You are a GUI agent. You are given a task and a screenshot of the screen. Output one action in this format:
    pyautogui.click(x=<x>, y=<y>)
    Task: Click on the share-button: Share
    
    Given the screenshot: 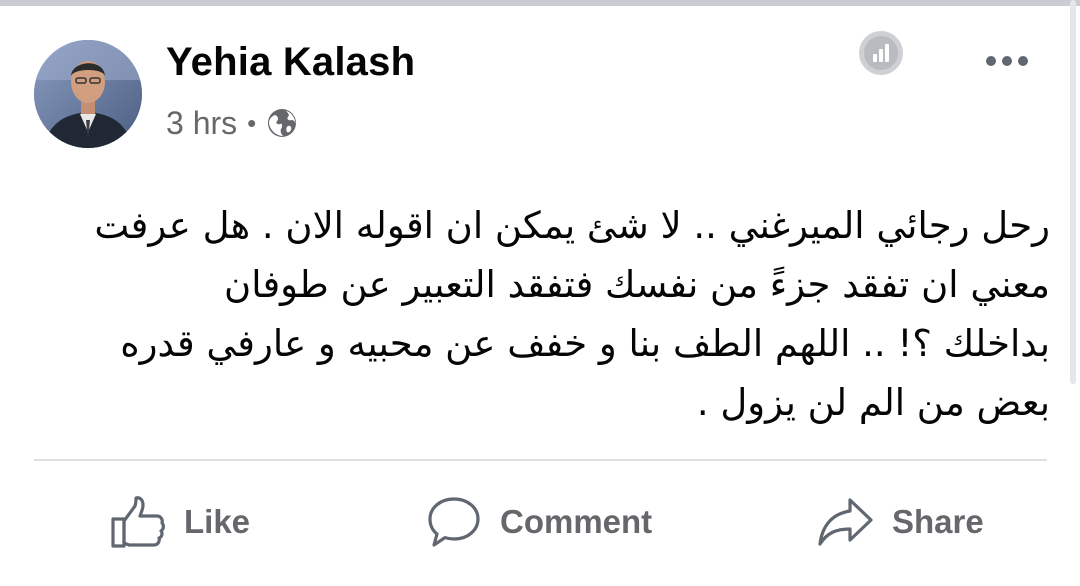 What is the action you would take?
    pyautogui.click(x=900, y=522)
    